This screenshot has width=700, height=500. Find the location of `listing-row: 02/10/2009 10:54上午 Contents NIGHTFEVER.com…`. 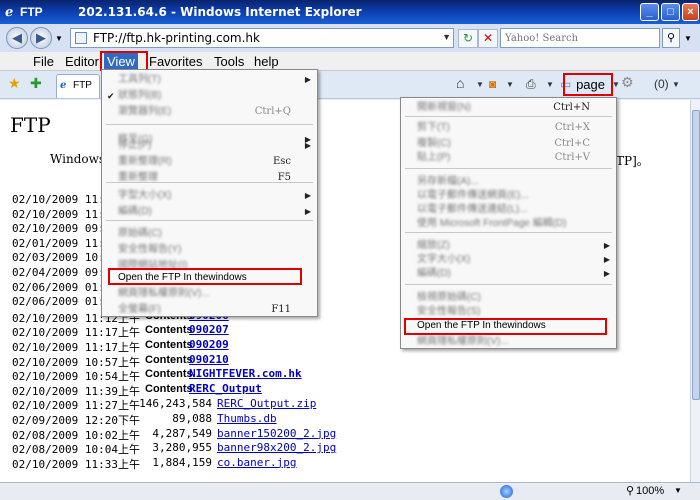

listing-row: 02/10/2009 10:54上午 Contents NIGHTFEVER.com… is located at coordinates (342, 375).